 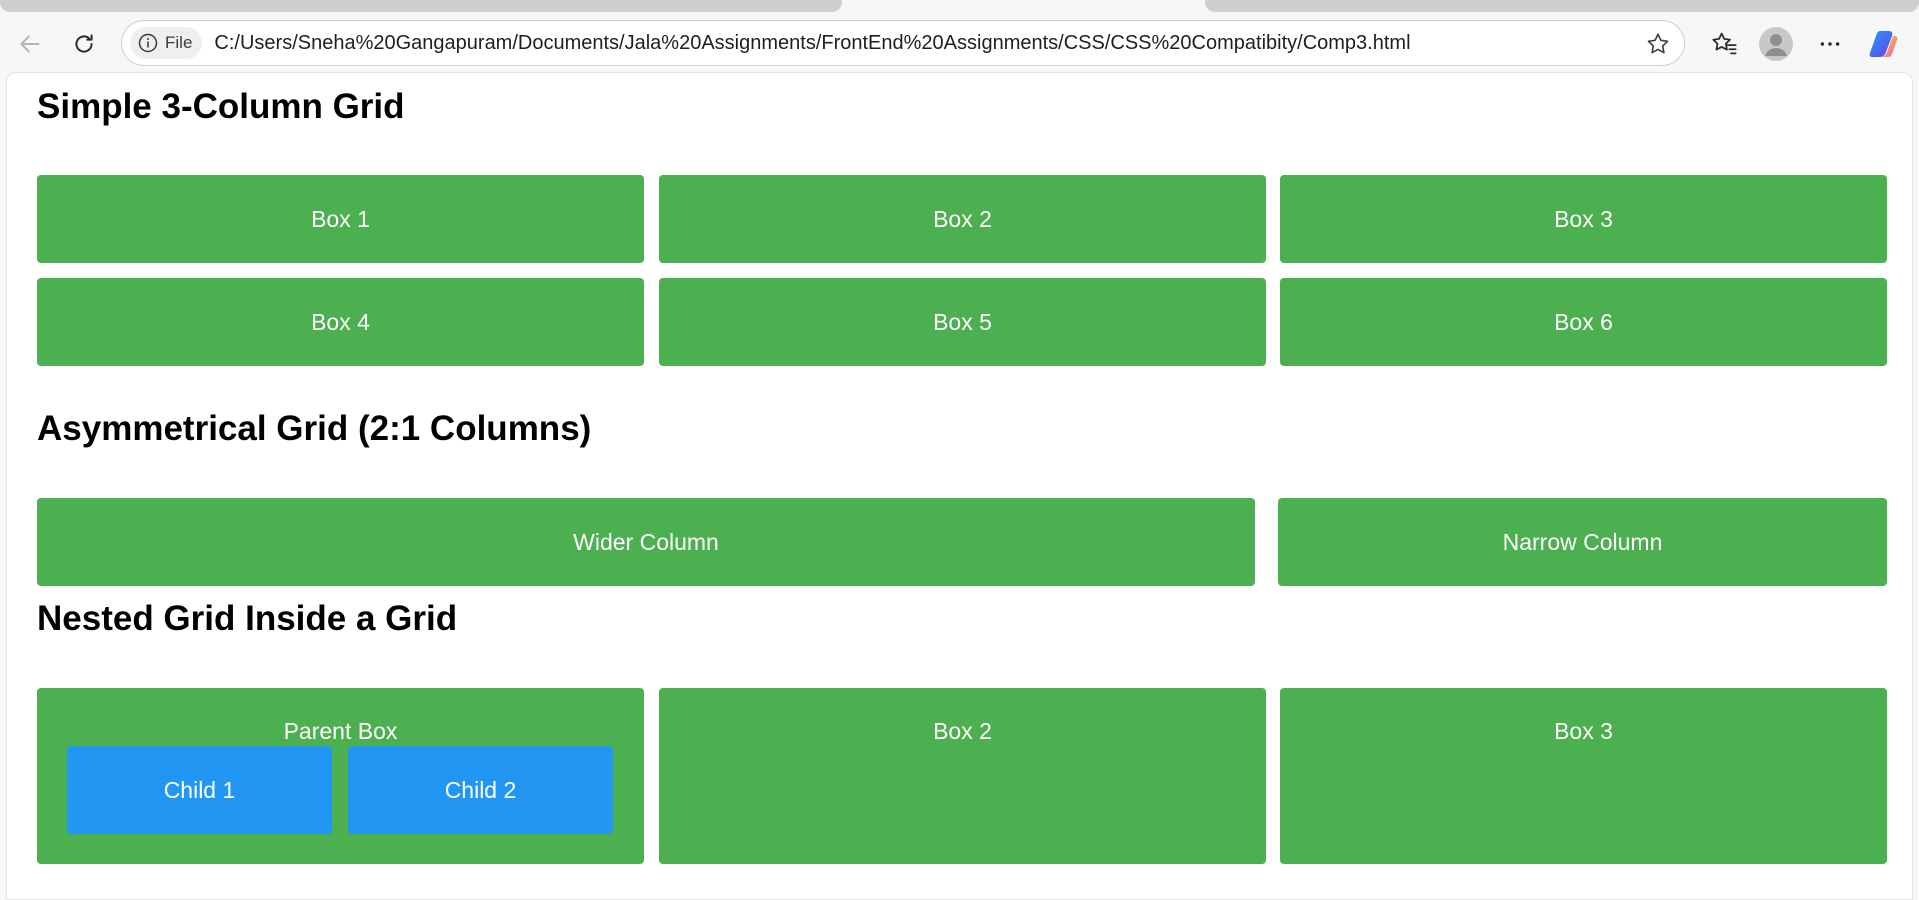 What do you see at coordinates (179, 42) in the screenshot?
I see `site-chip-label: File` at bounding box center [179, 42].